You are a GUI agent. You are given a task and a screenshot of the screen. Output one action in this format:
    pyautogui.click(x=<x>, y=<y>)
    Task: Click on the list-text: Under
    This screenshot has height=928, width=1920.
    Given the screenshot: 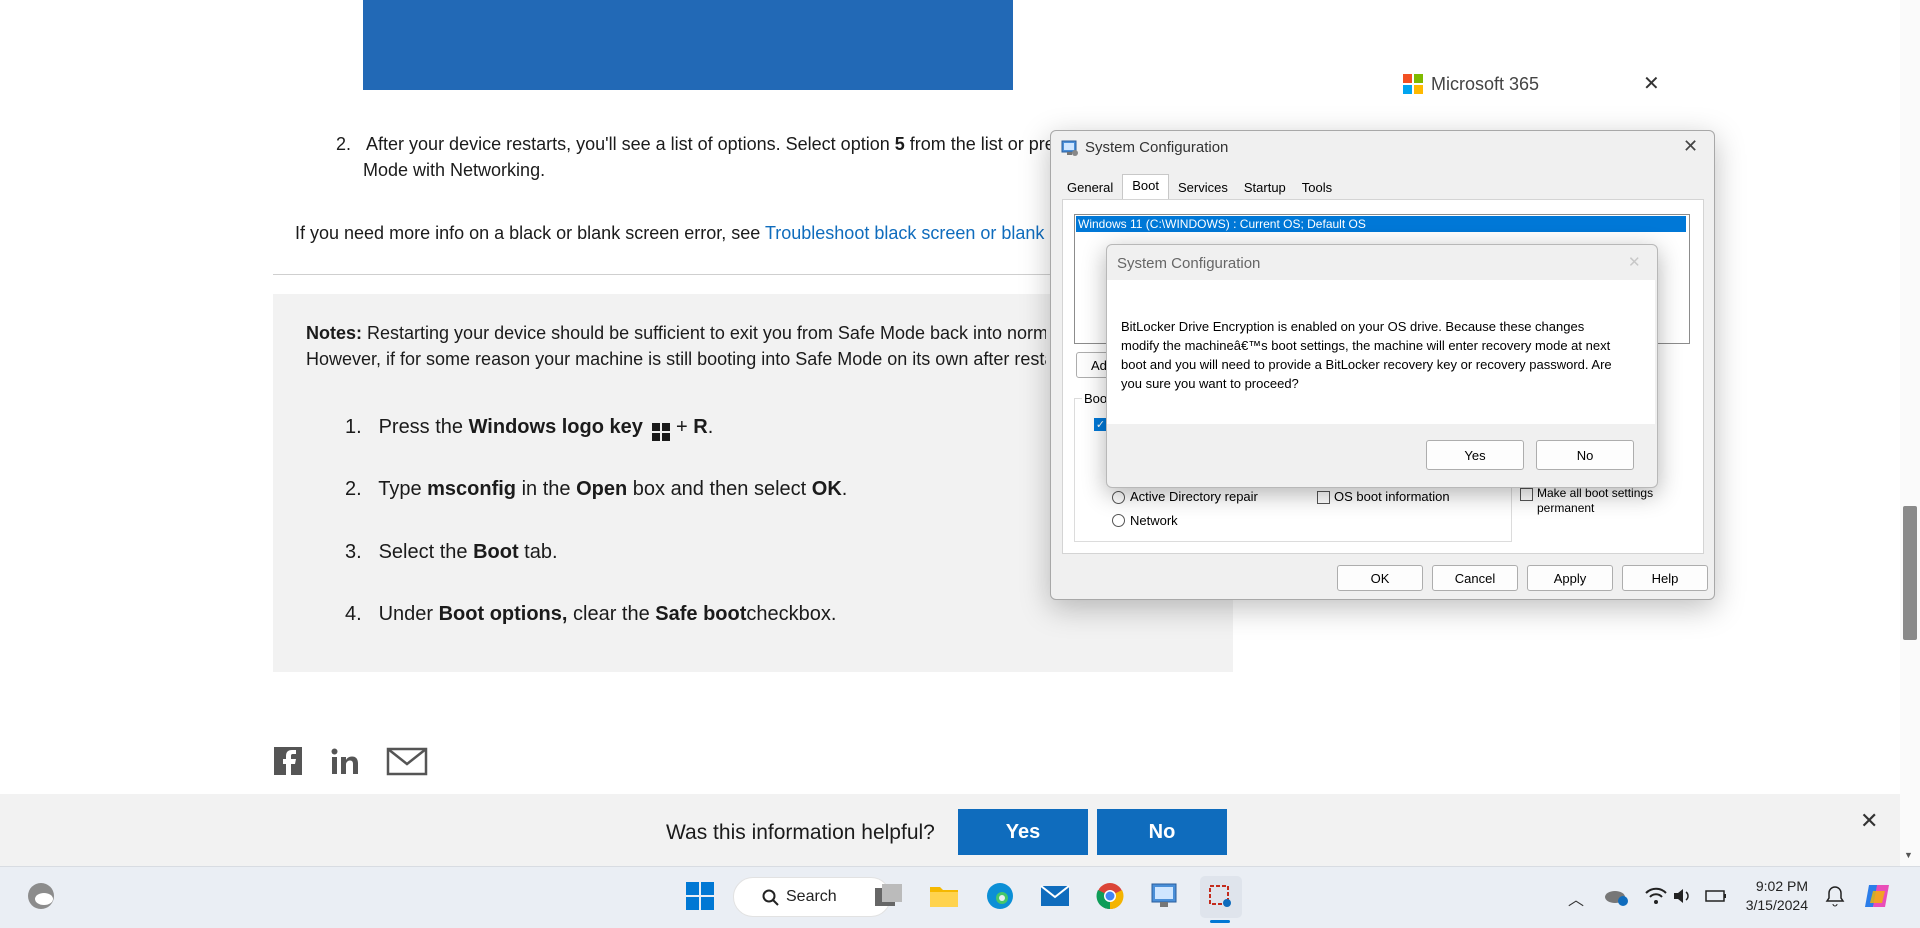 What is the action you would take?
    pyautogui.click(x=408, y=614)
    